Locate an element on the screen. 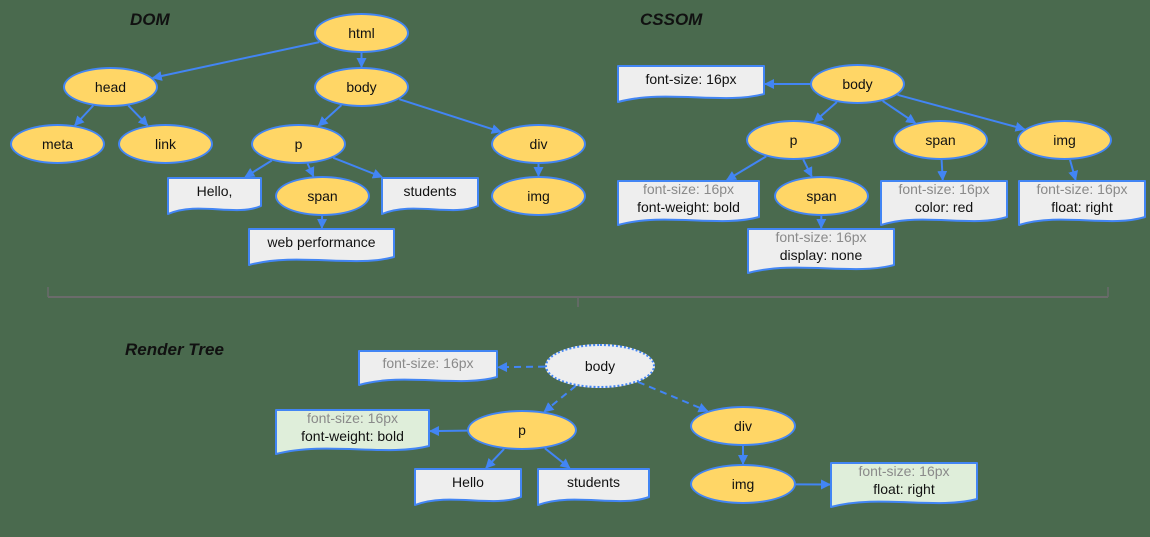 Image resolution: width=1150 pixels, height=537 pixels. box-c-span-rules: font-size: 16px color: red is located at coordinates (944, 203).